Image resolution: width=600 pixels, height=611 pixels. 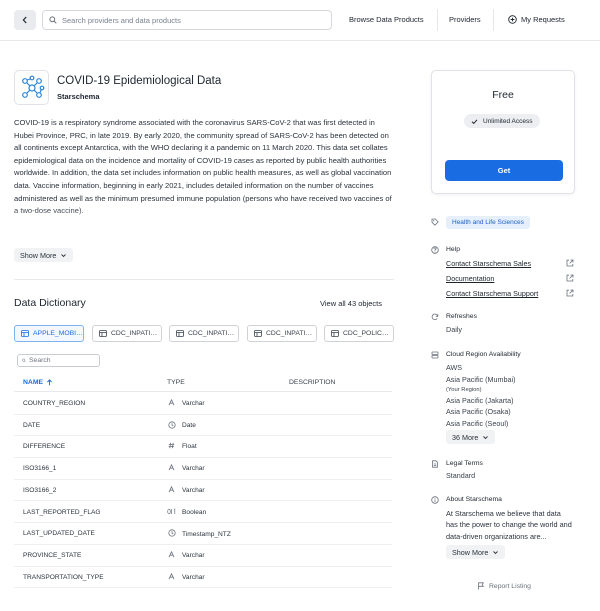 I want to click on tab-apple-mobility: APPLE_MOBILITY, so click(x=49, y=333).